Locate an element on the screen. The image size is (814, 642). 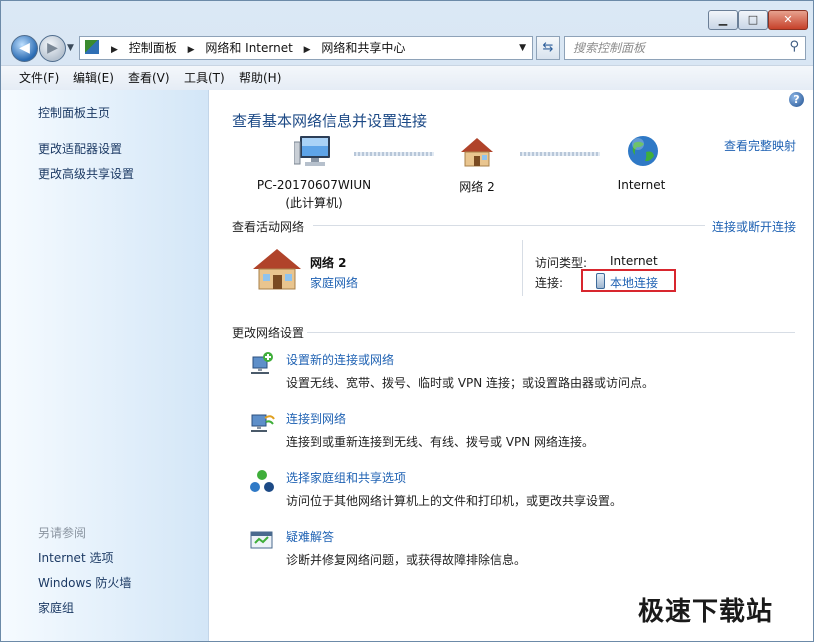
menu-file: 文件(F) is located at coordinates (39, 78).